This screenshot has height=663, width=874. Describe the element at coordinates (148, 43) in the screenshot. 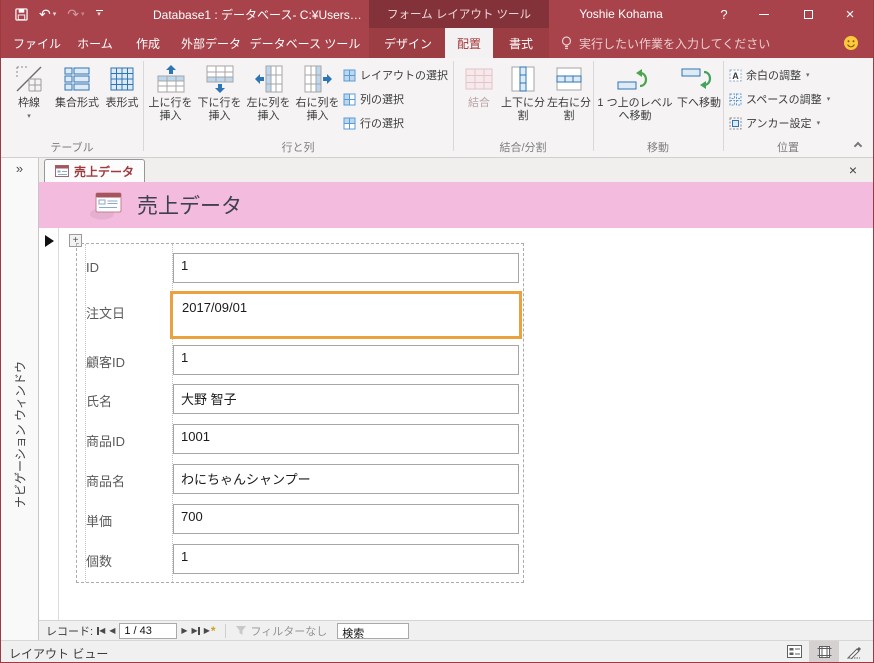

I see `tab-create: 作成` at that location.